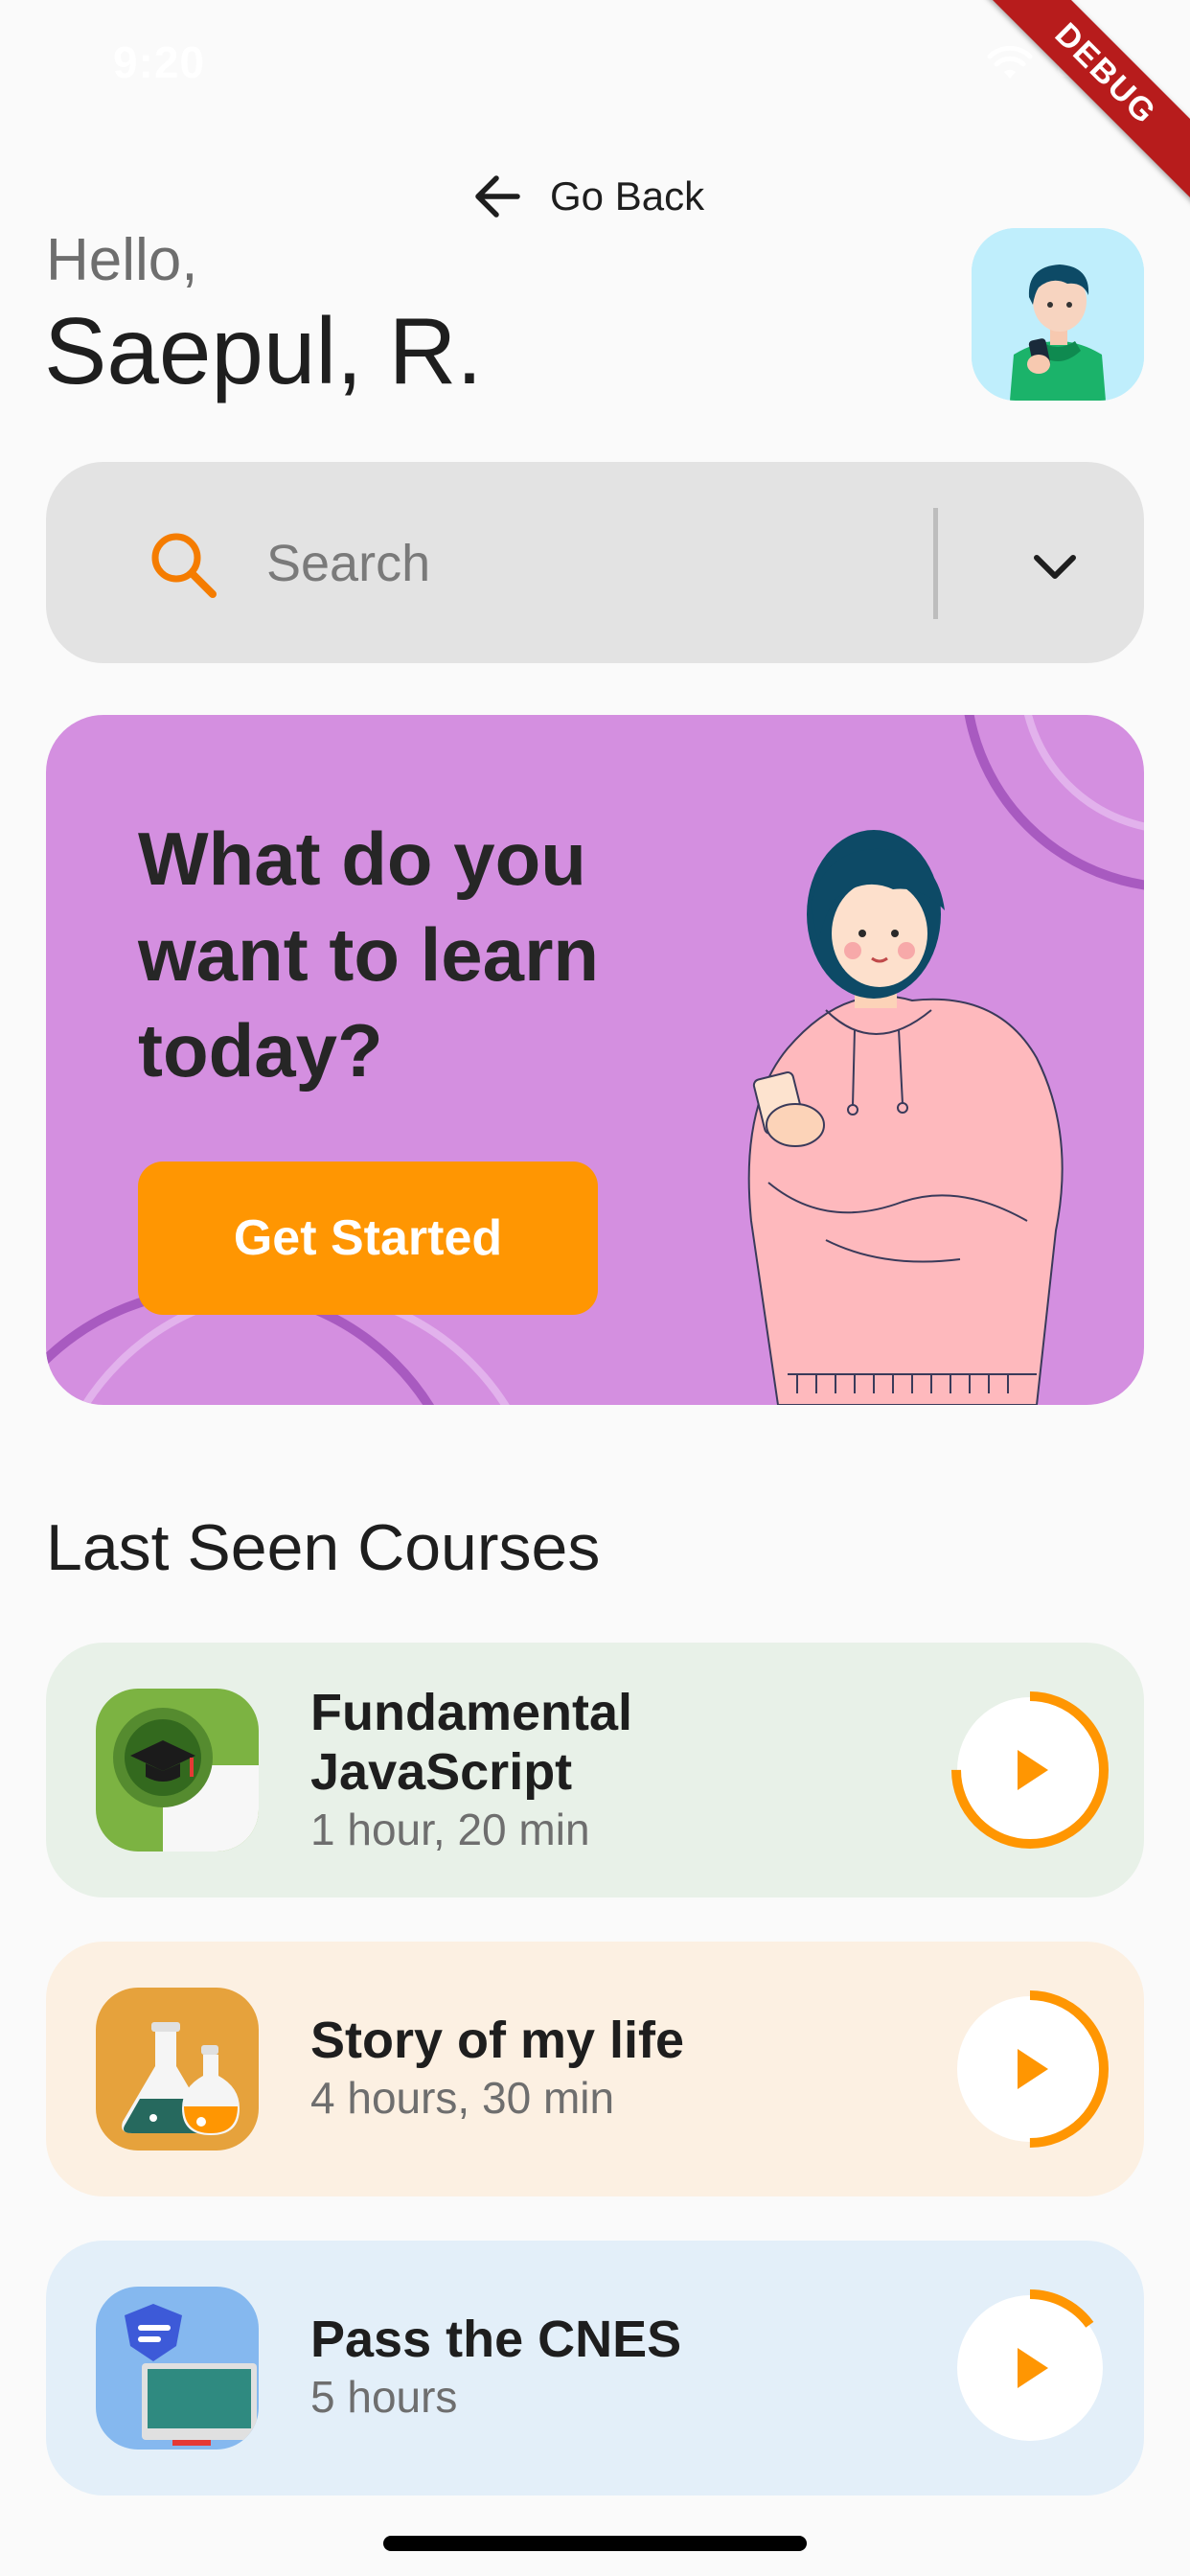 The image size is (1190, 2576). Describe the element at coordinates (936, 563) in the screenshot. I see `search-divider` at that location.